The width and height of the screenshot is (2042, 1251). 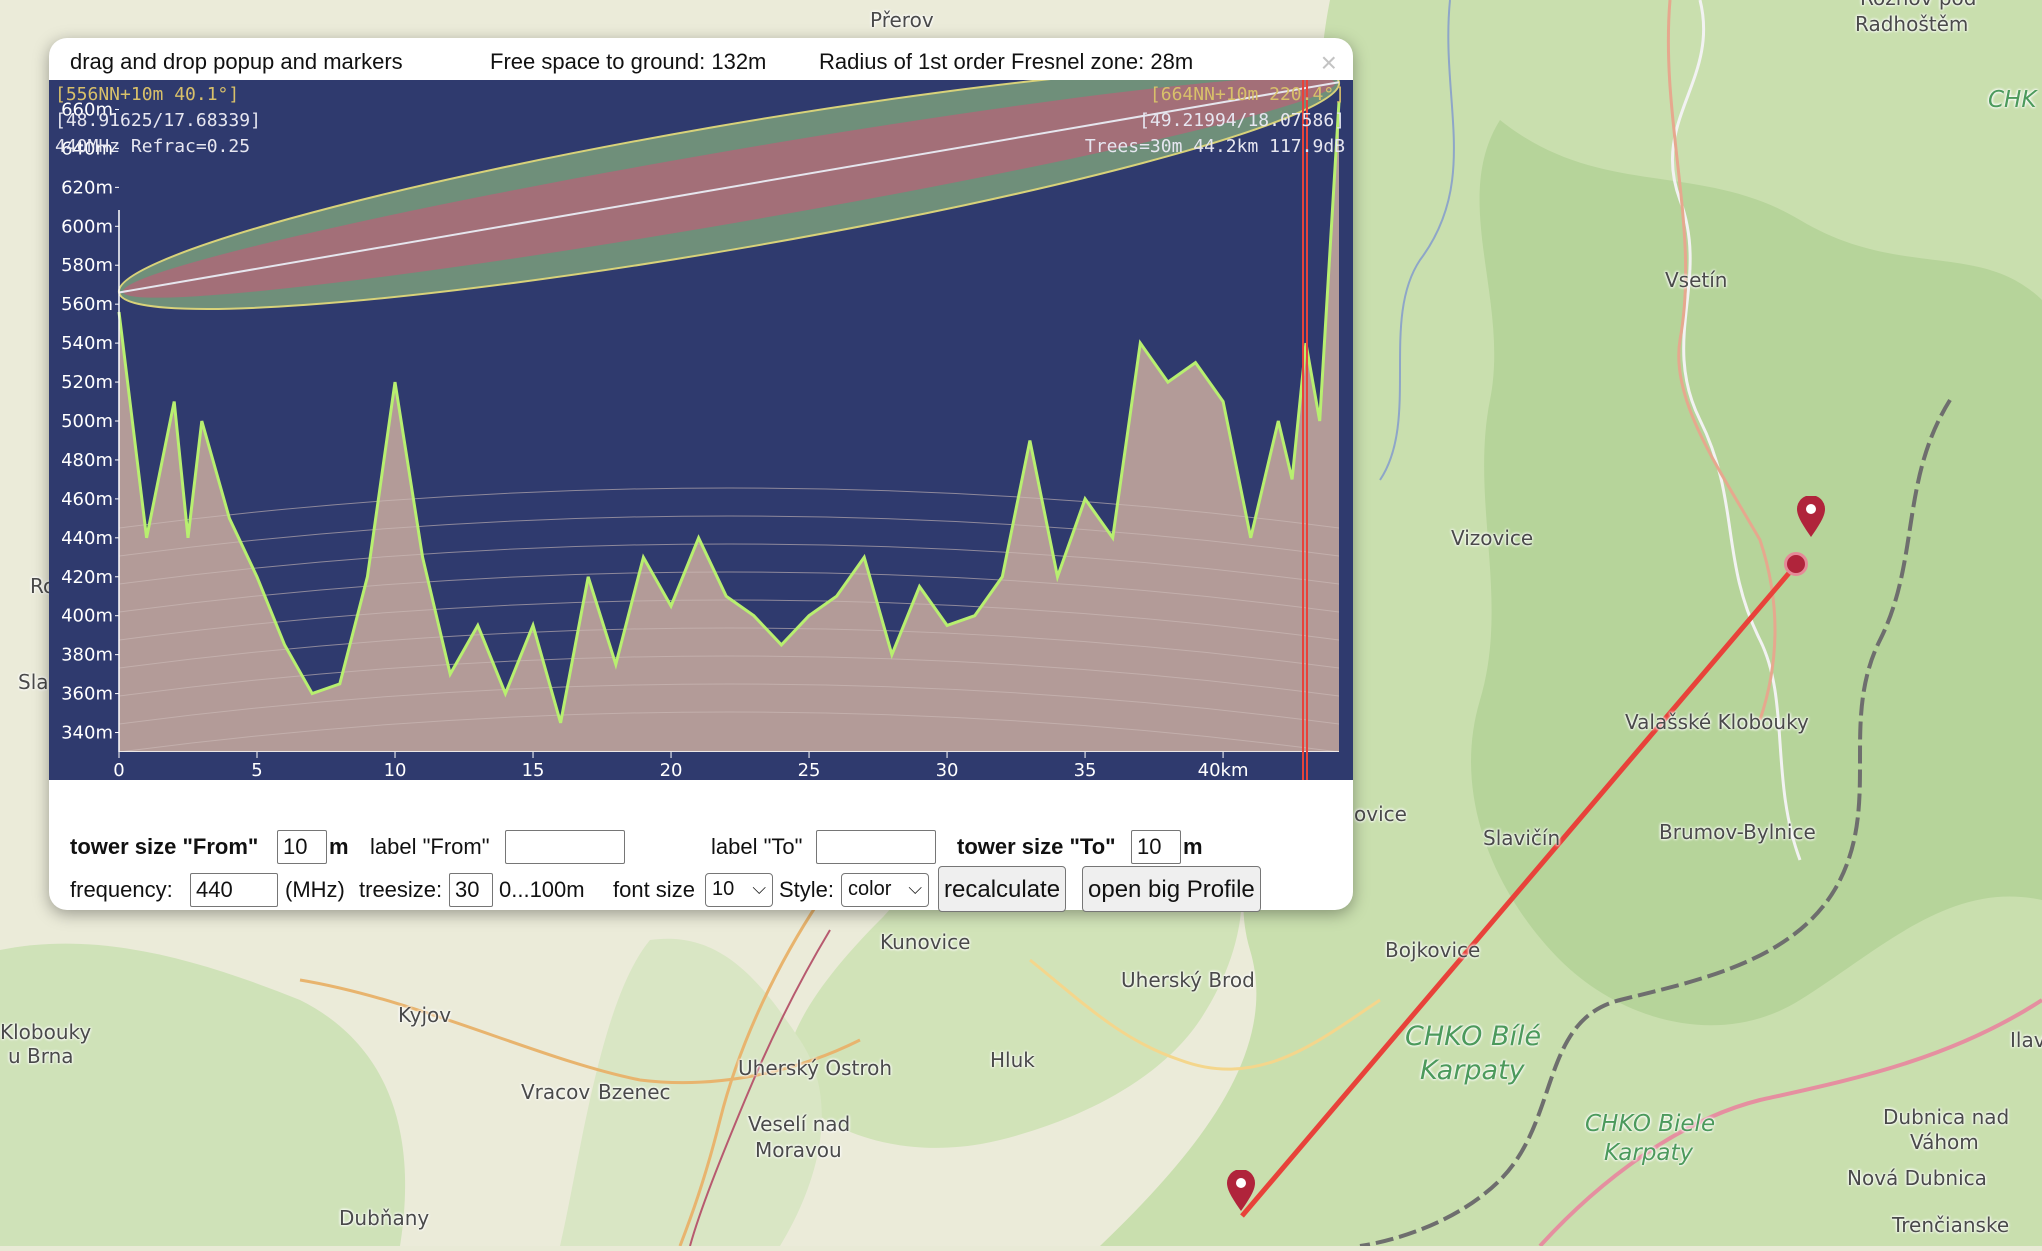 I want to click on link-info-from: [48.91625/17.68339], so click(x=158, y=120).